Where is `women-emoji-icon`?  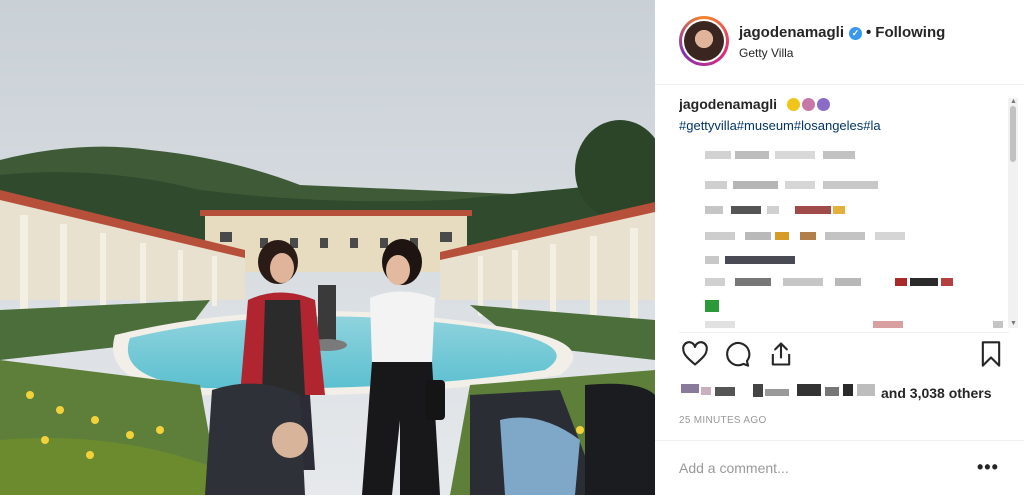
women-emoji-icon is located at coordinates (809, 104).